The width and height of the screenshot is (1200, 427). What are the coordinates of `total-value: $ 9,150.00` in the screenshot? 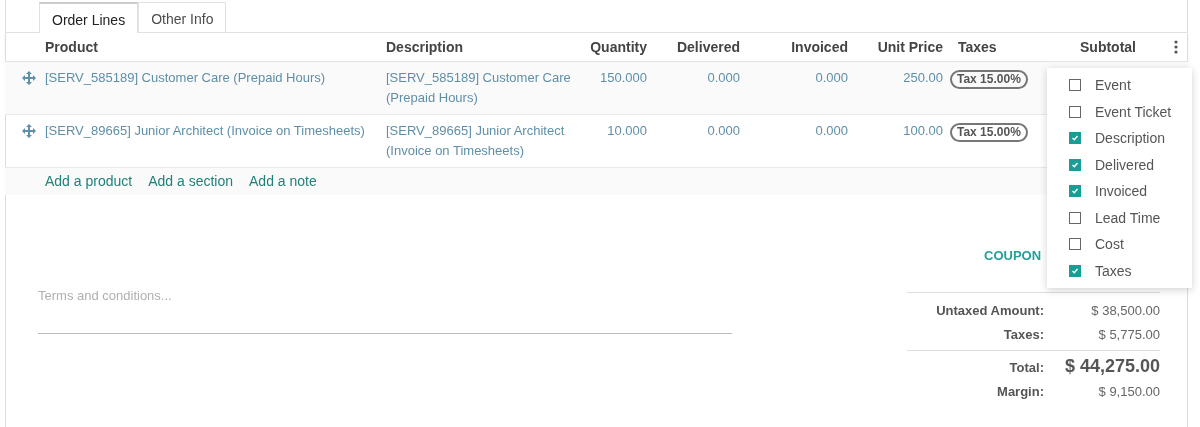 It's located at (1128, 392).